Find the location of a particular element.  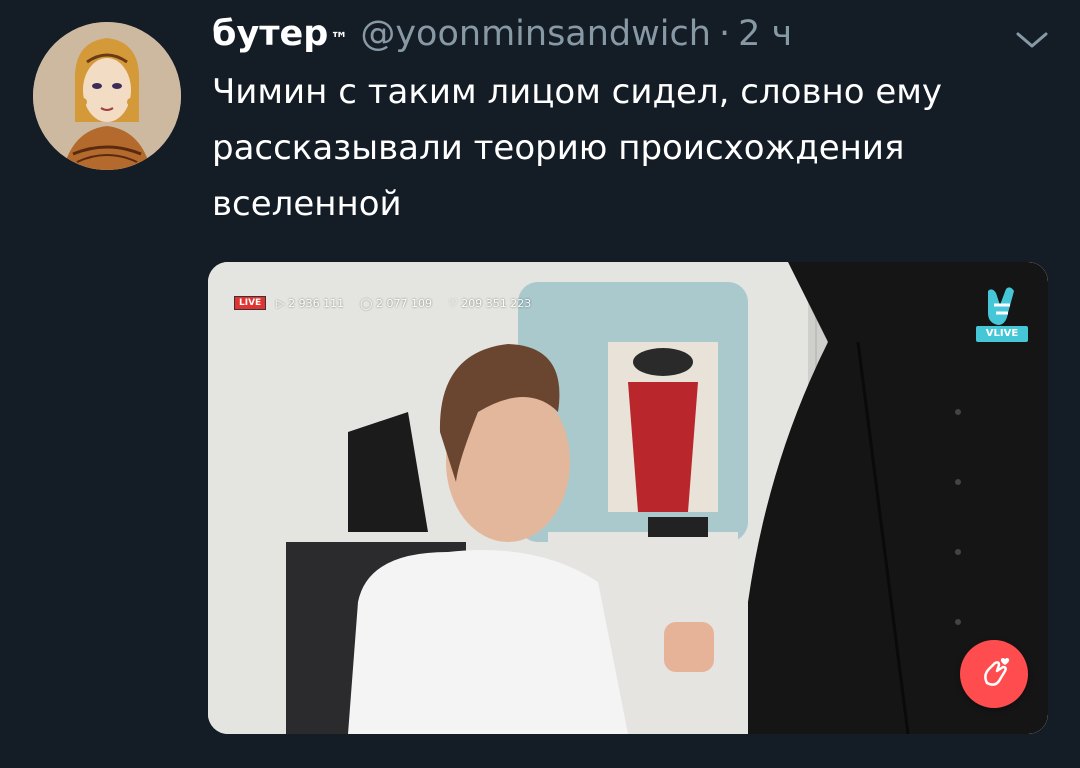

user-handle: @yoonminsandwich is located at coordinates (535, 34).